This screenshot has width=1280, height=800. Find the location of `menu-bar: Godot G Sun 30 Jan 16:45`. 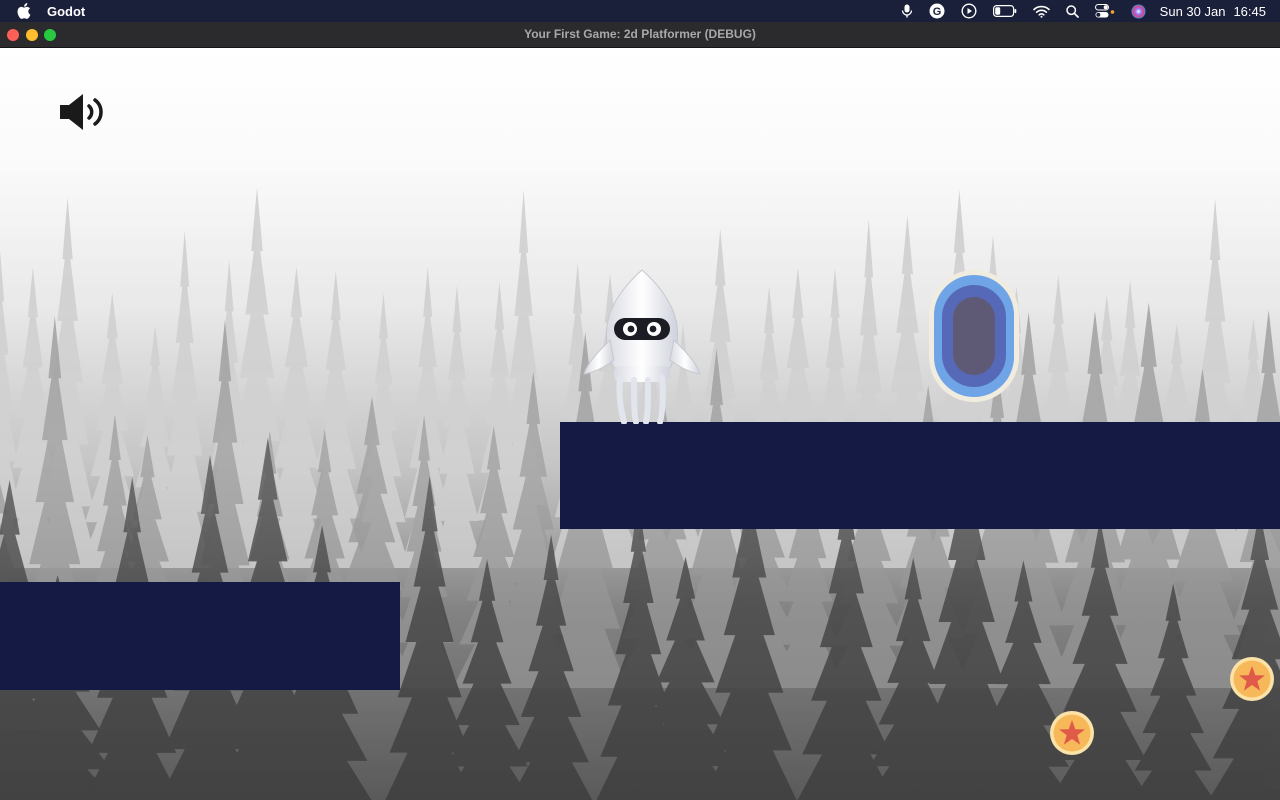

menu-bar: Godot G Sun 30 Jan 16:45 is located at coordinates (640, 11).